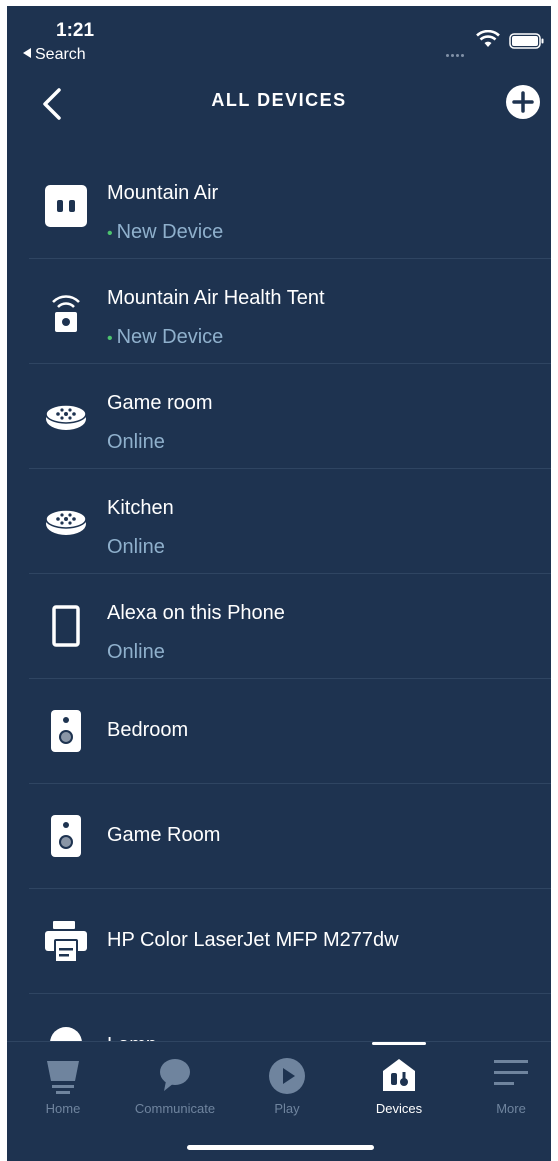 The image size is (558, 1161). Describe the element at coordinates (63, 1077) in the screenshot. I see `home-echo-icon` at that location.